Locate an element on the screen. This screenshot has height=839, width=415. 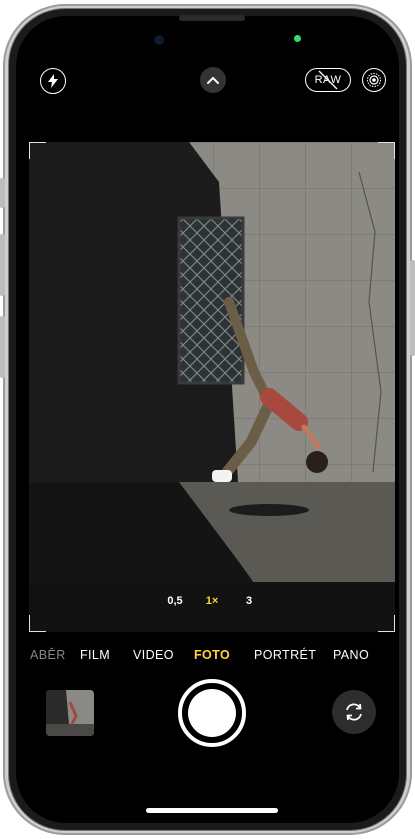
frame-corner-top-left is located at coordinates (37, 150).